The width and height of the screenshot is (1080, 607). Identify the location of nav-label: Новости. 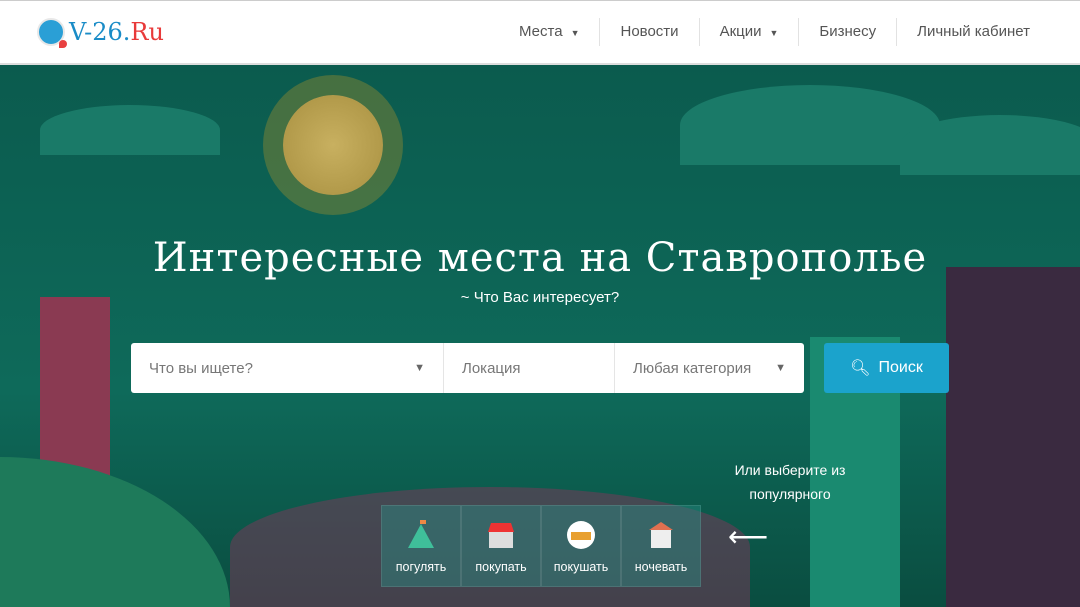
(649, 31).